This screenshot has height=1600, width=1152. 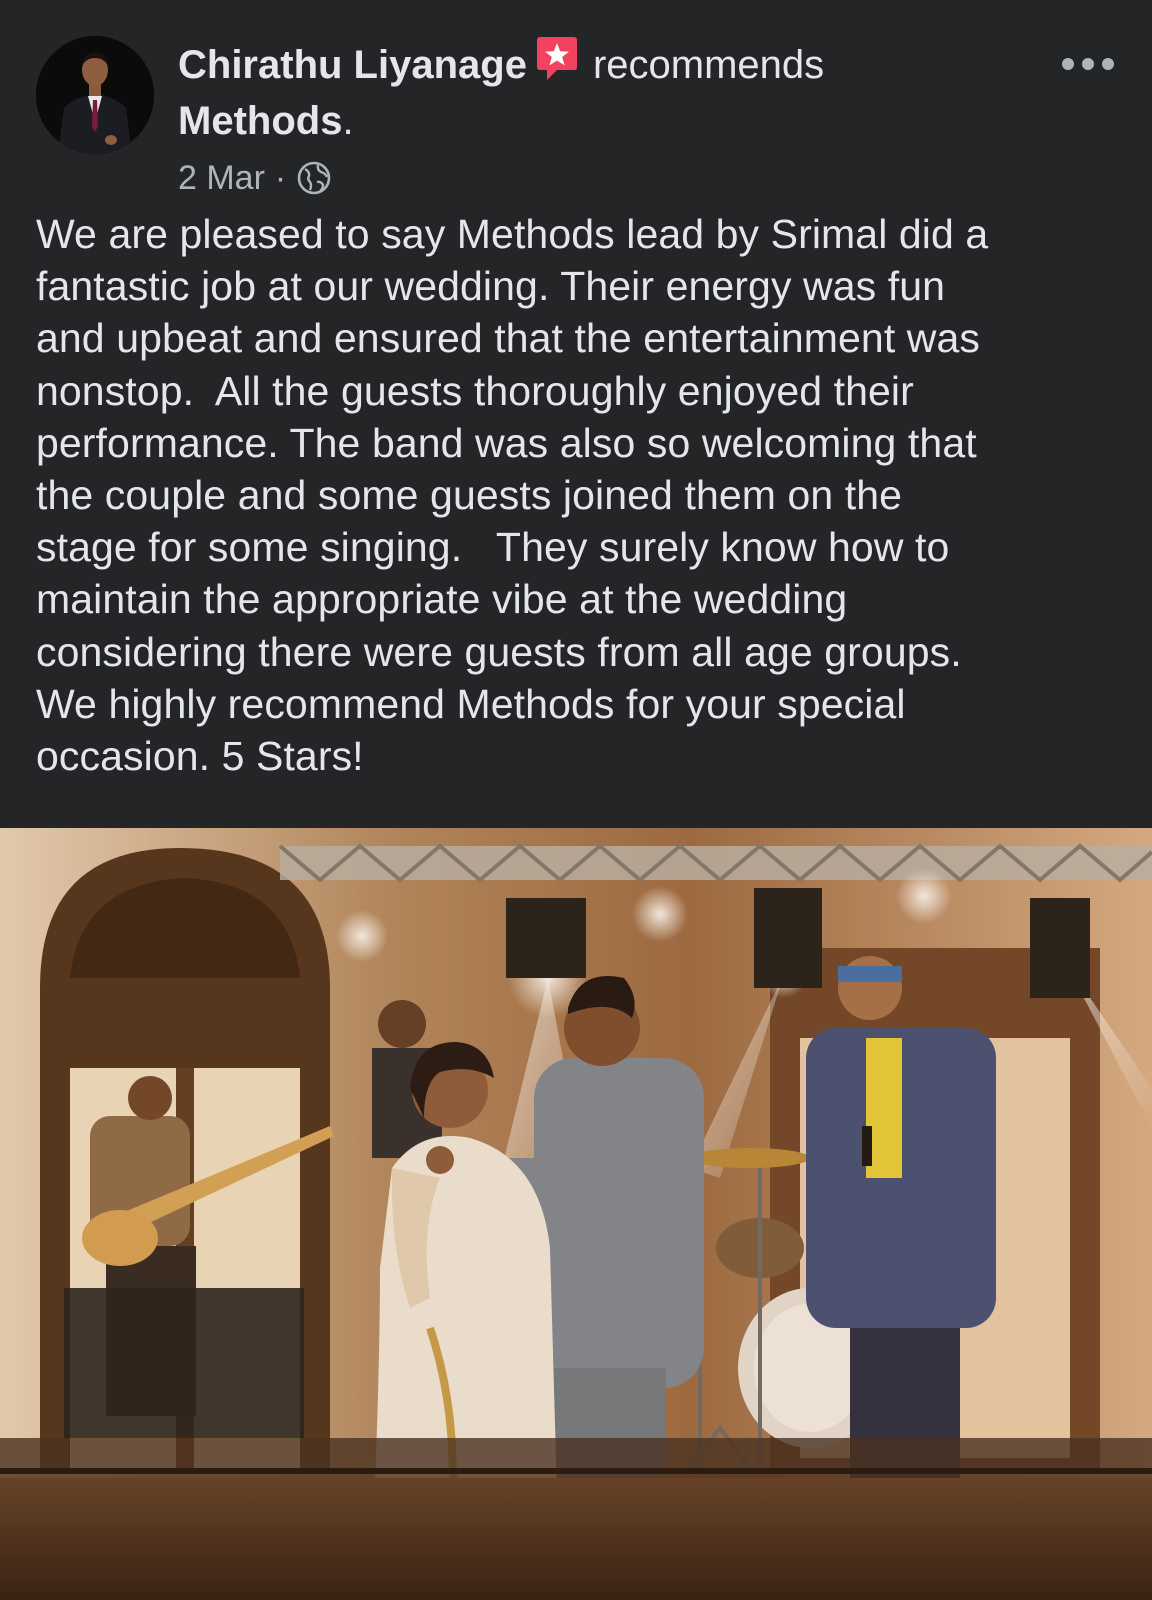 I want to click on more-options-icon, so click(x=1088, y=64).